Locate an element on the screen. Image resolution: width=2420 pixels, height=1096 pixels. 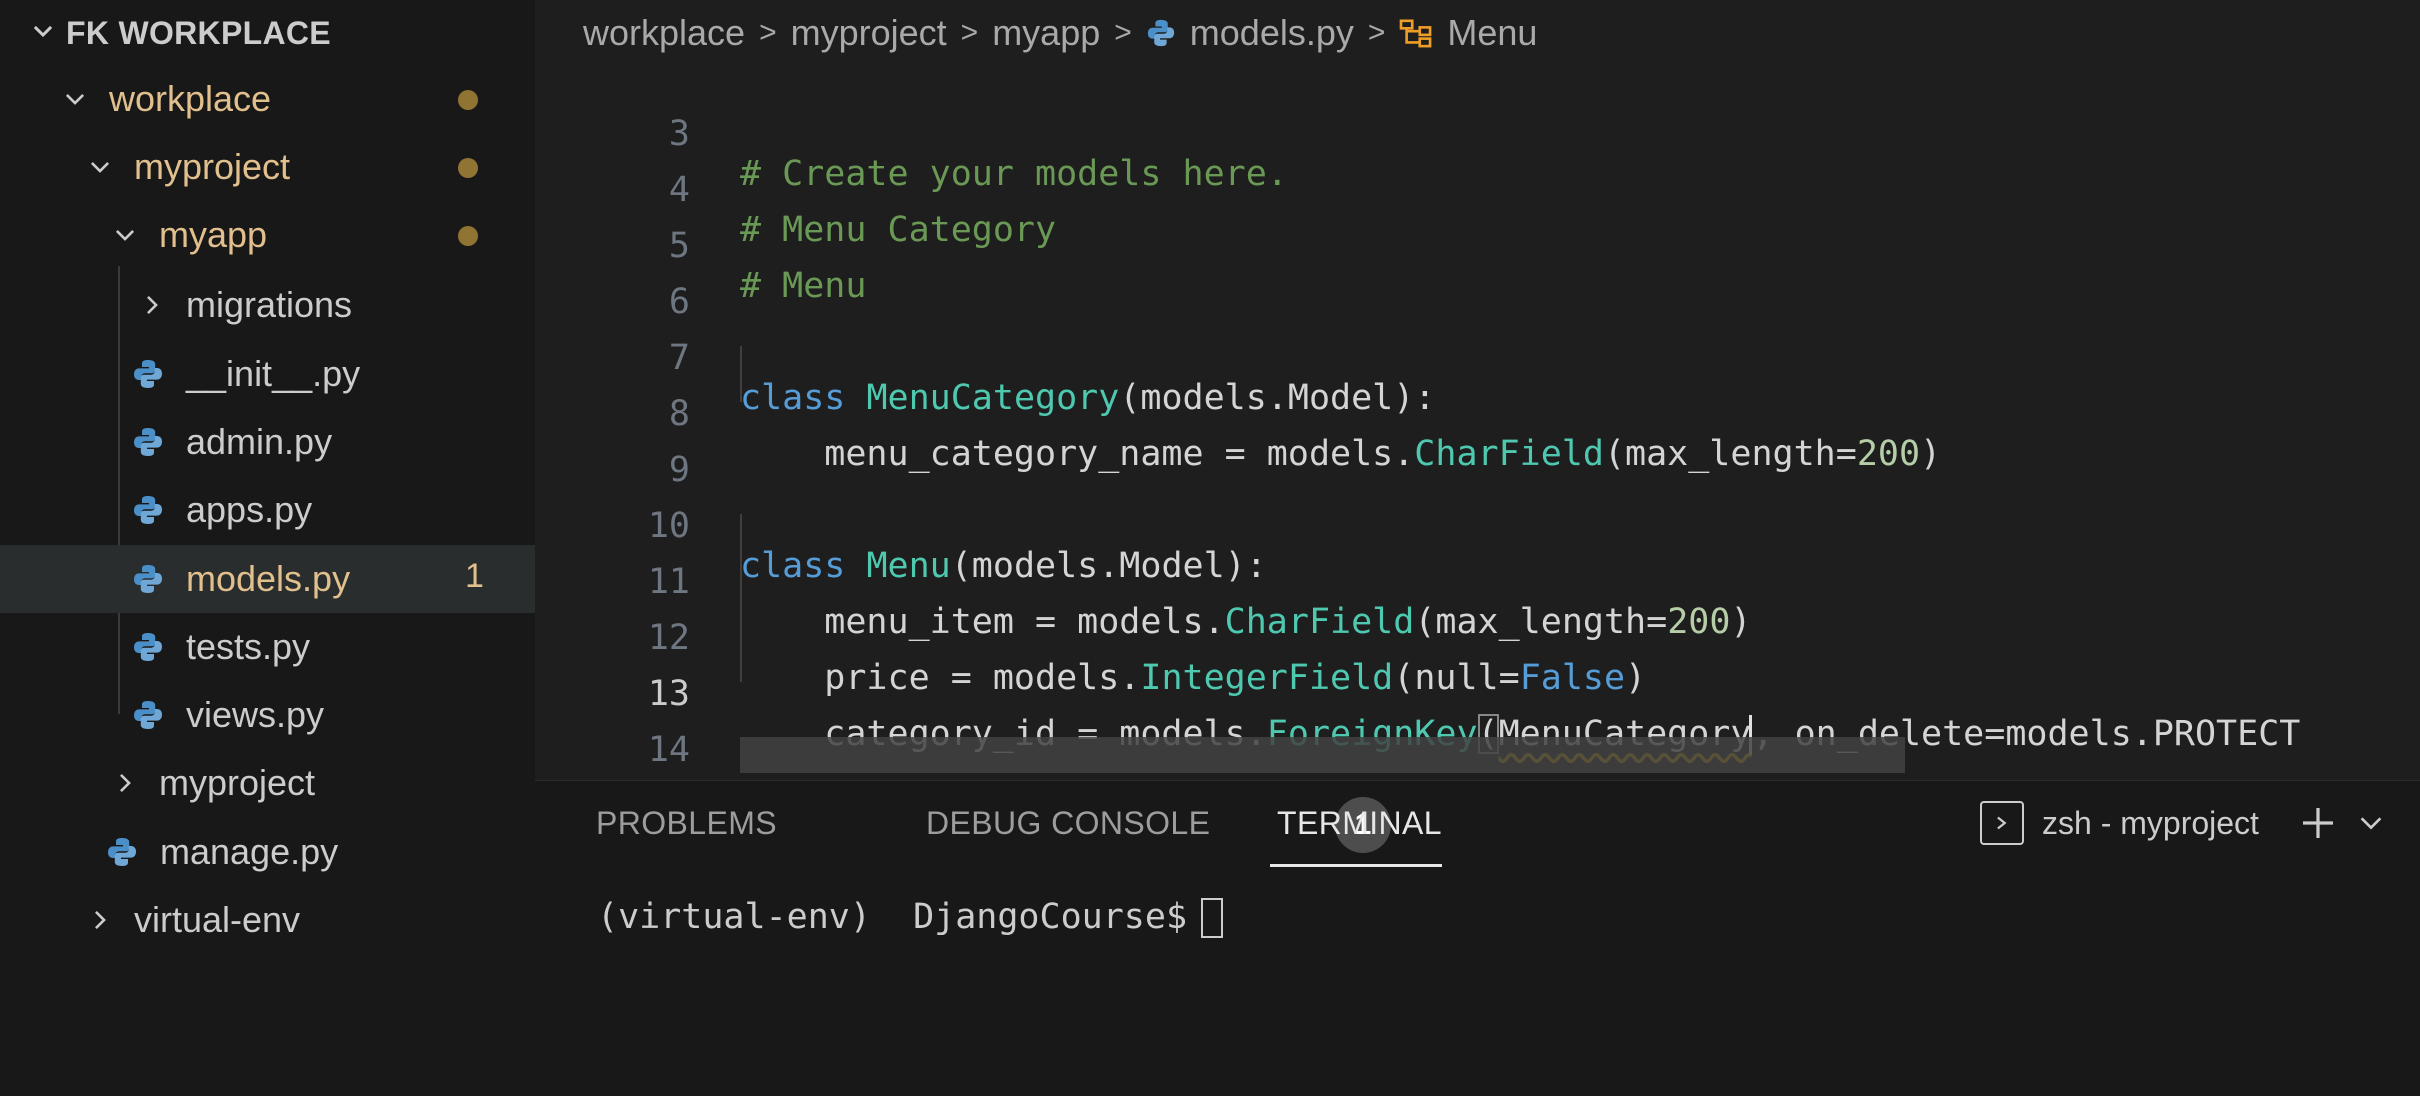
code-line: 3 # Create your models here. is located at coordinates (1477, 130).